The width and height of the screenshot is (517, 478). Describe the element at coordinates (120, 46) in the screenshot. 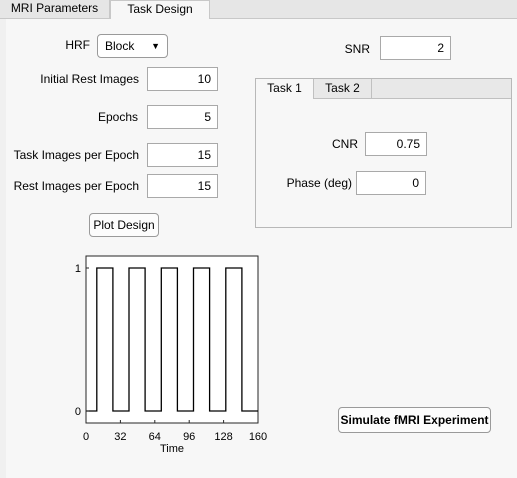

I see `hrf-dropdown-value: Block` at that location.